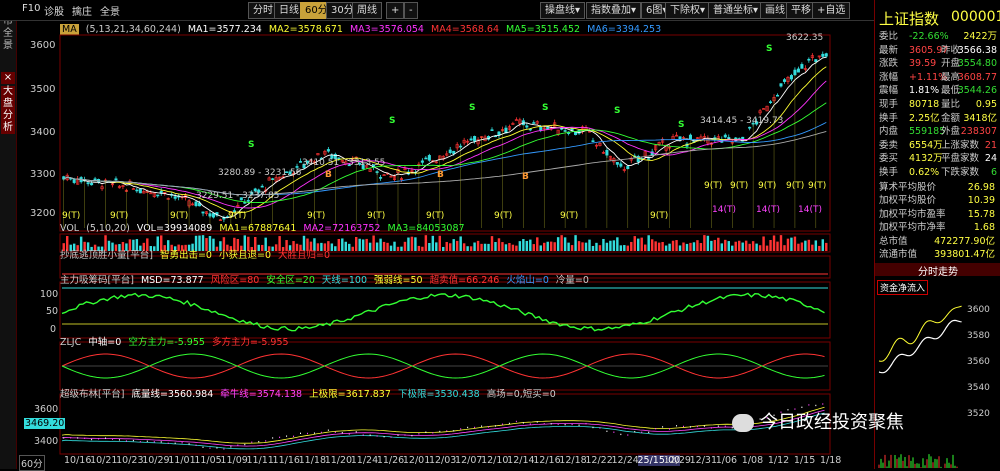 The image size is (1000, 471). I want to click on seq-9t-7: 9(T), so click(435, 216).